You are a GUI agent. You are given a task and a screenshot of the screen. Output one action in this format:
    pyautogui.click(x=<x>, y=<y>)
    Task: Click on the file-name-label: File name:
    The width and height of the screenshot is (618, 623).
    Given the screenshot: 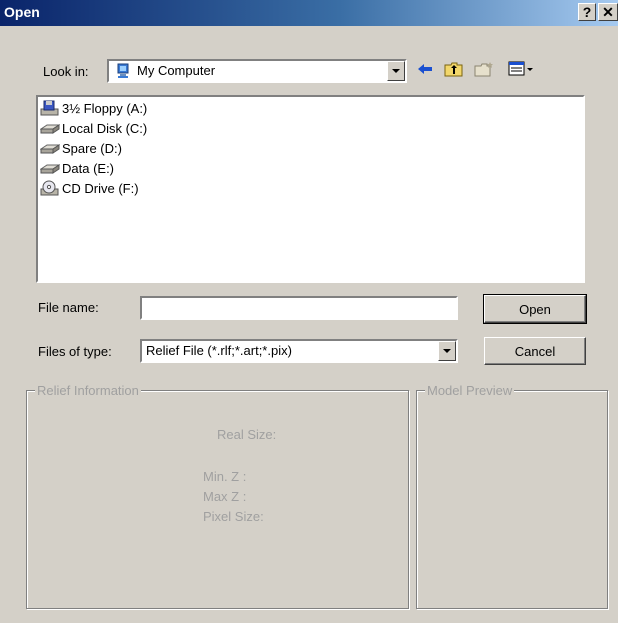 What is the action you would take?
    pyautogui.click(x=68, y=307)
    